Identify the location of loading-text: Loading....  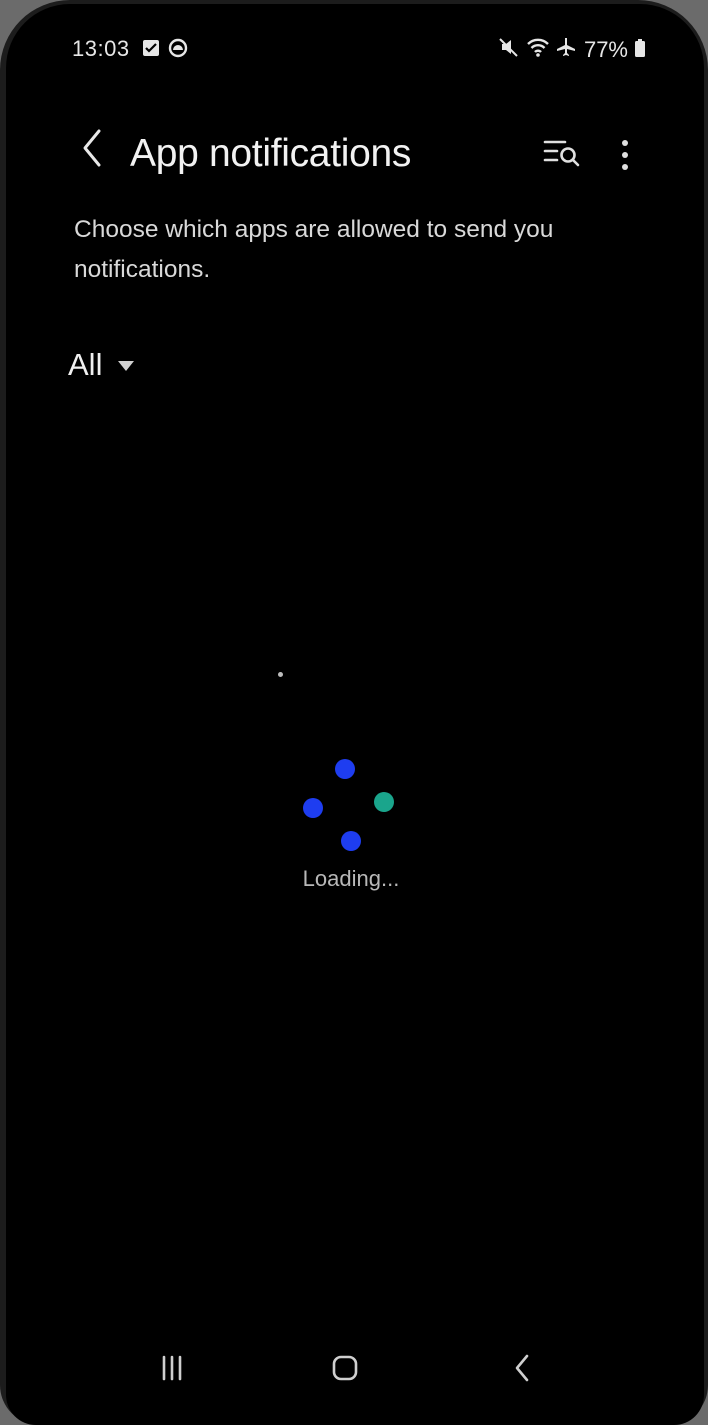
(351, 878).